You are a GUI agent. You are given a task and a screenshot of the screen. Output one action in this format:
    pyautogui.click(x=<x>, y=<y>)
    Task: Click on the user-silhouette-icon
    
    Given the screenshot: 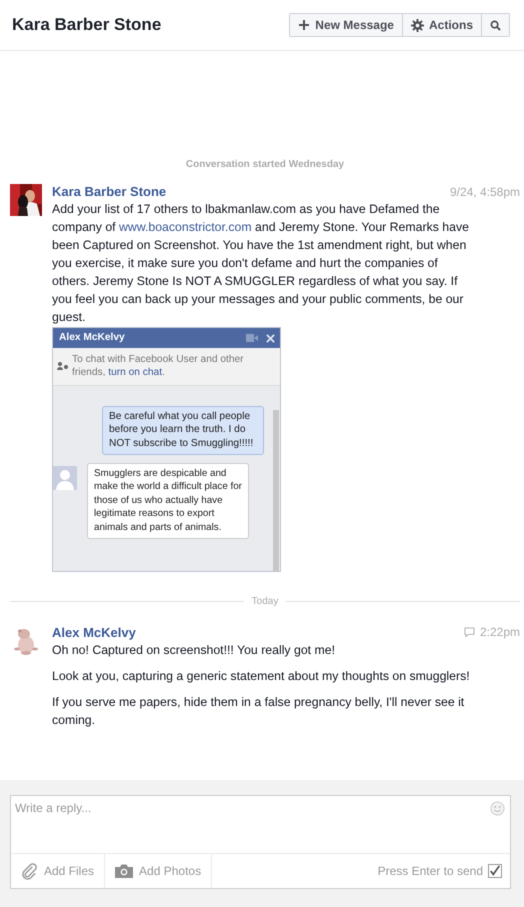 What is the action you would take?
    pyautogui.click(x=65, y=478)
    